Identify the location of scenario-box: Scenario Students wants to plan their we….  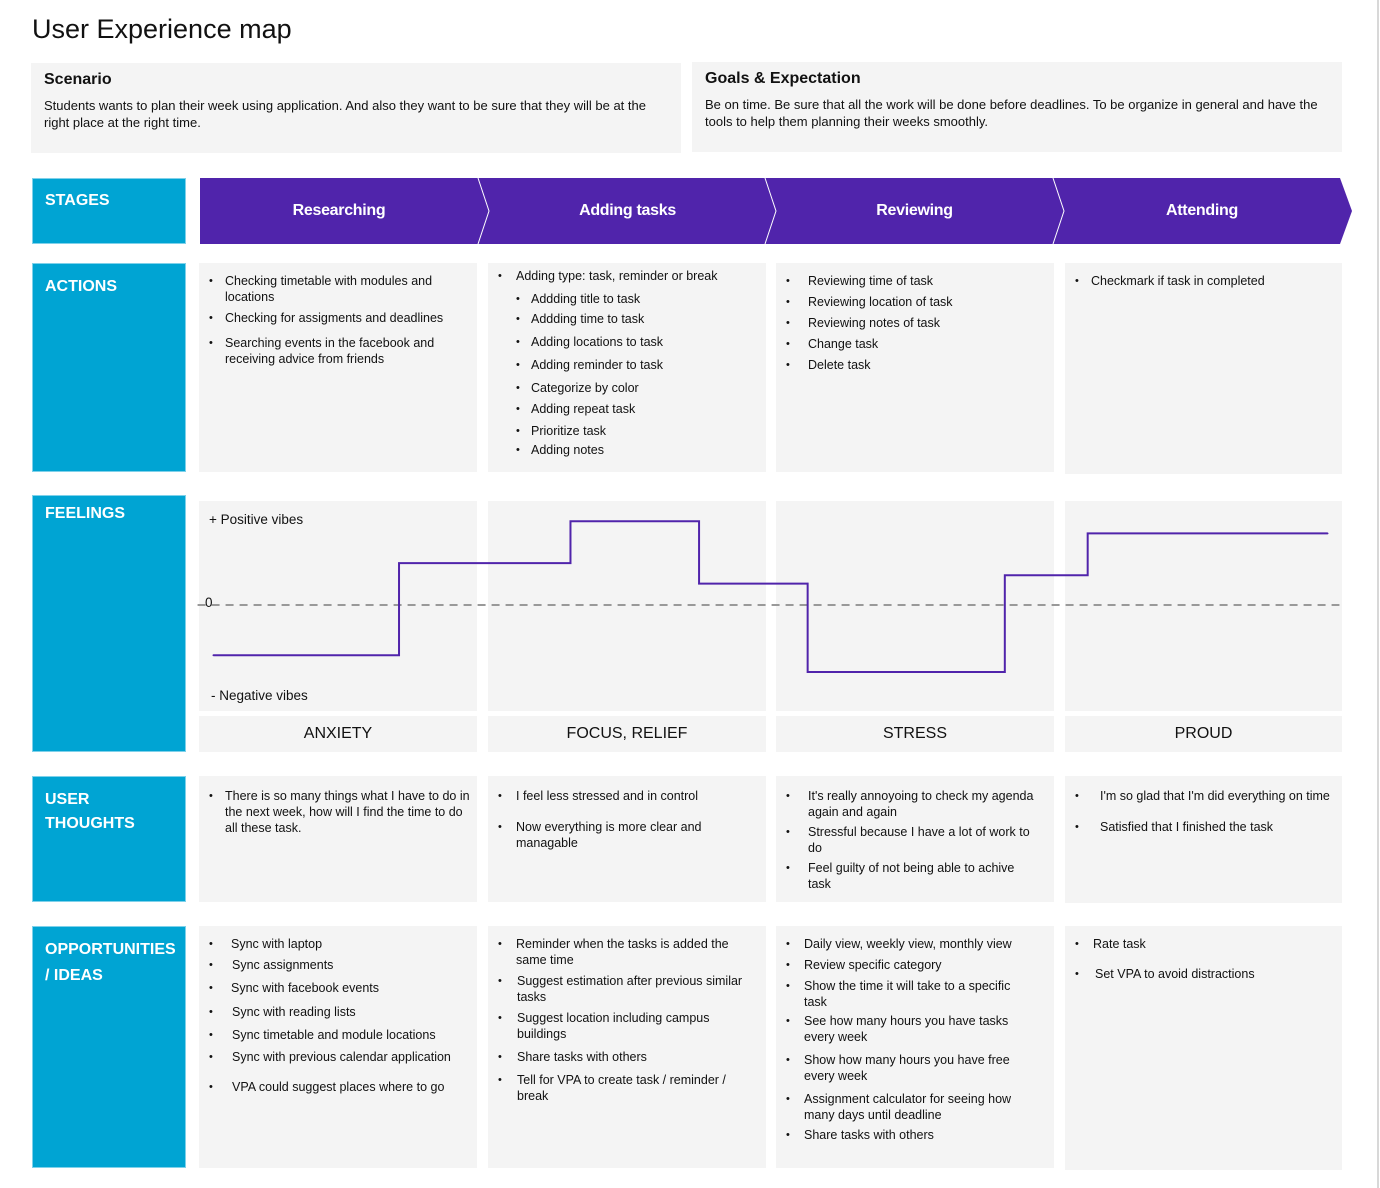
(356, 108).